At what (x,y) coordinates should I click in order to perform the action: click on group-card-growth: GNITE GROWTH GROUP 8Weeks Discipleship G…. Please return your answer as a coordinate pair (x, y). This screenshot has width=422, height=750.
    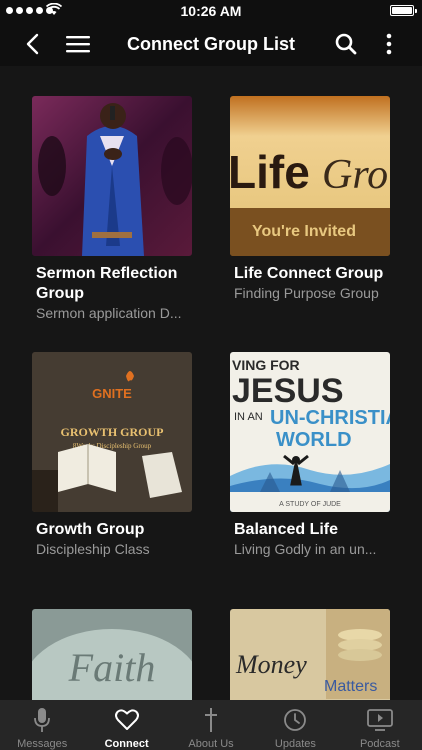
    Looking at the image, I should click on (112, 455).